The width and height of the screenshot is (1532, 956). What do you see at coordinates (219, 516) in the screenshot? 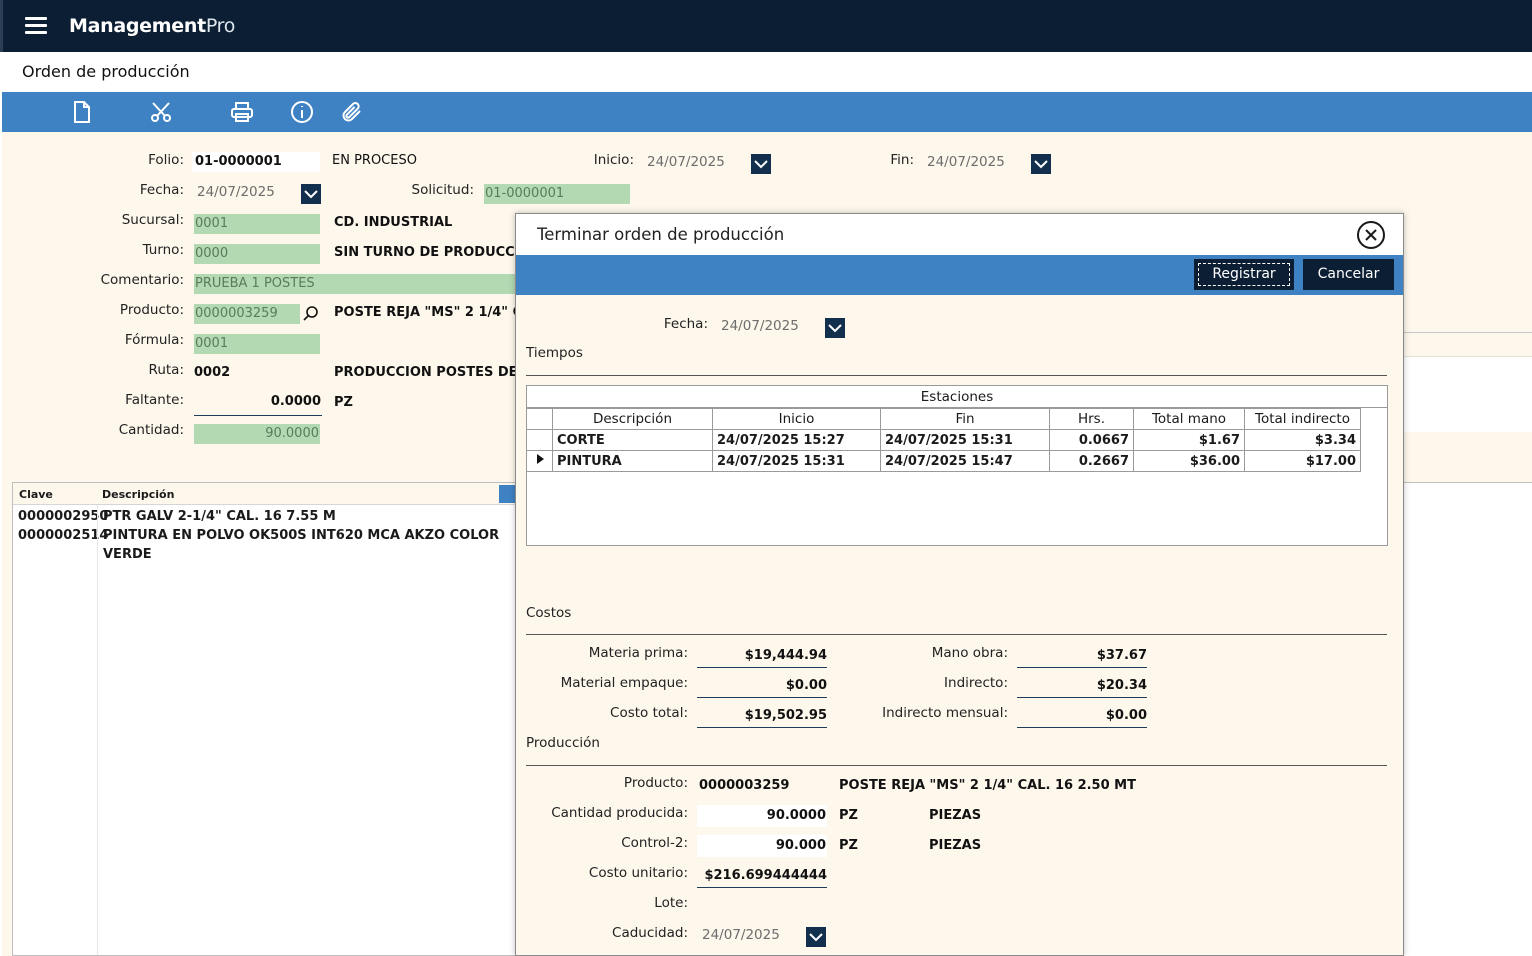
I see `cell-descripcion: PTR GALV 2-1/4" CAL. 16 7.55 M` at bounding box center [219, 516].